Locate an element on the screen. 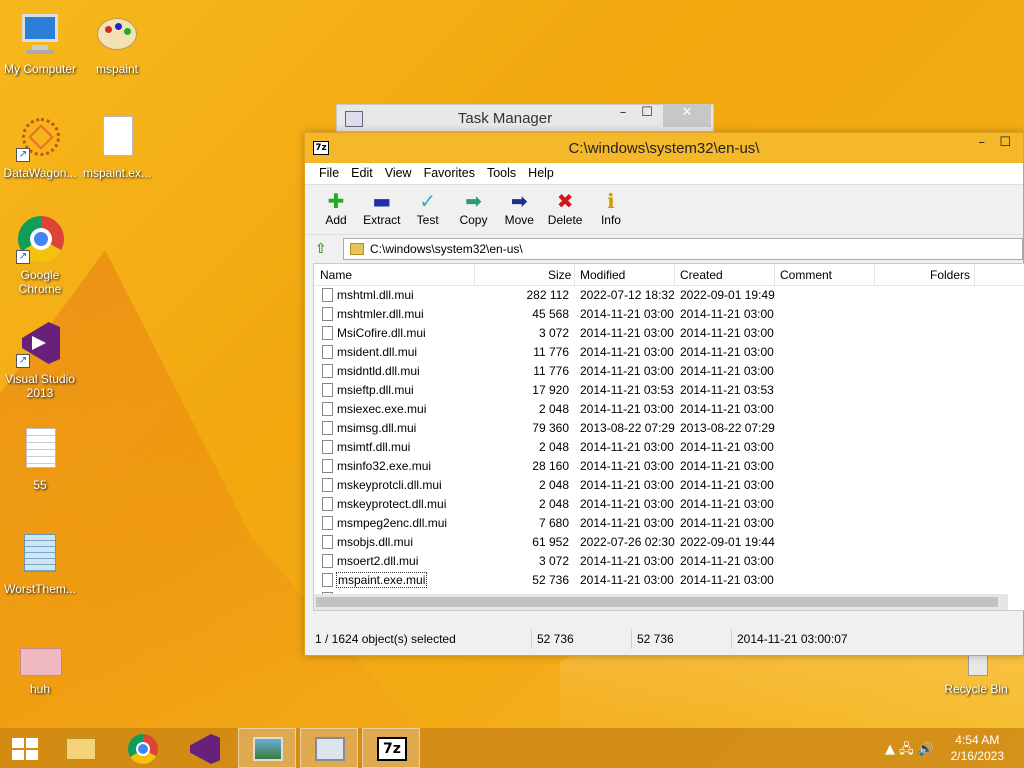 Image resolution: width=1024 pixels, height=768 pixels. menu-edit: Edit is located at coordinates (362, 173).